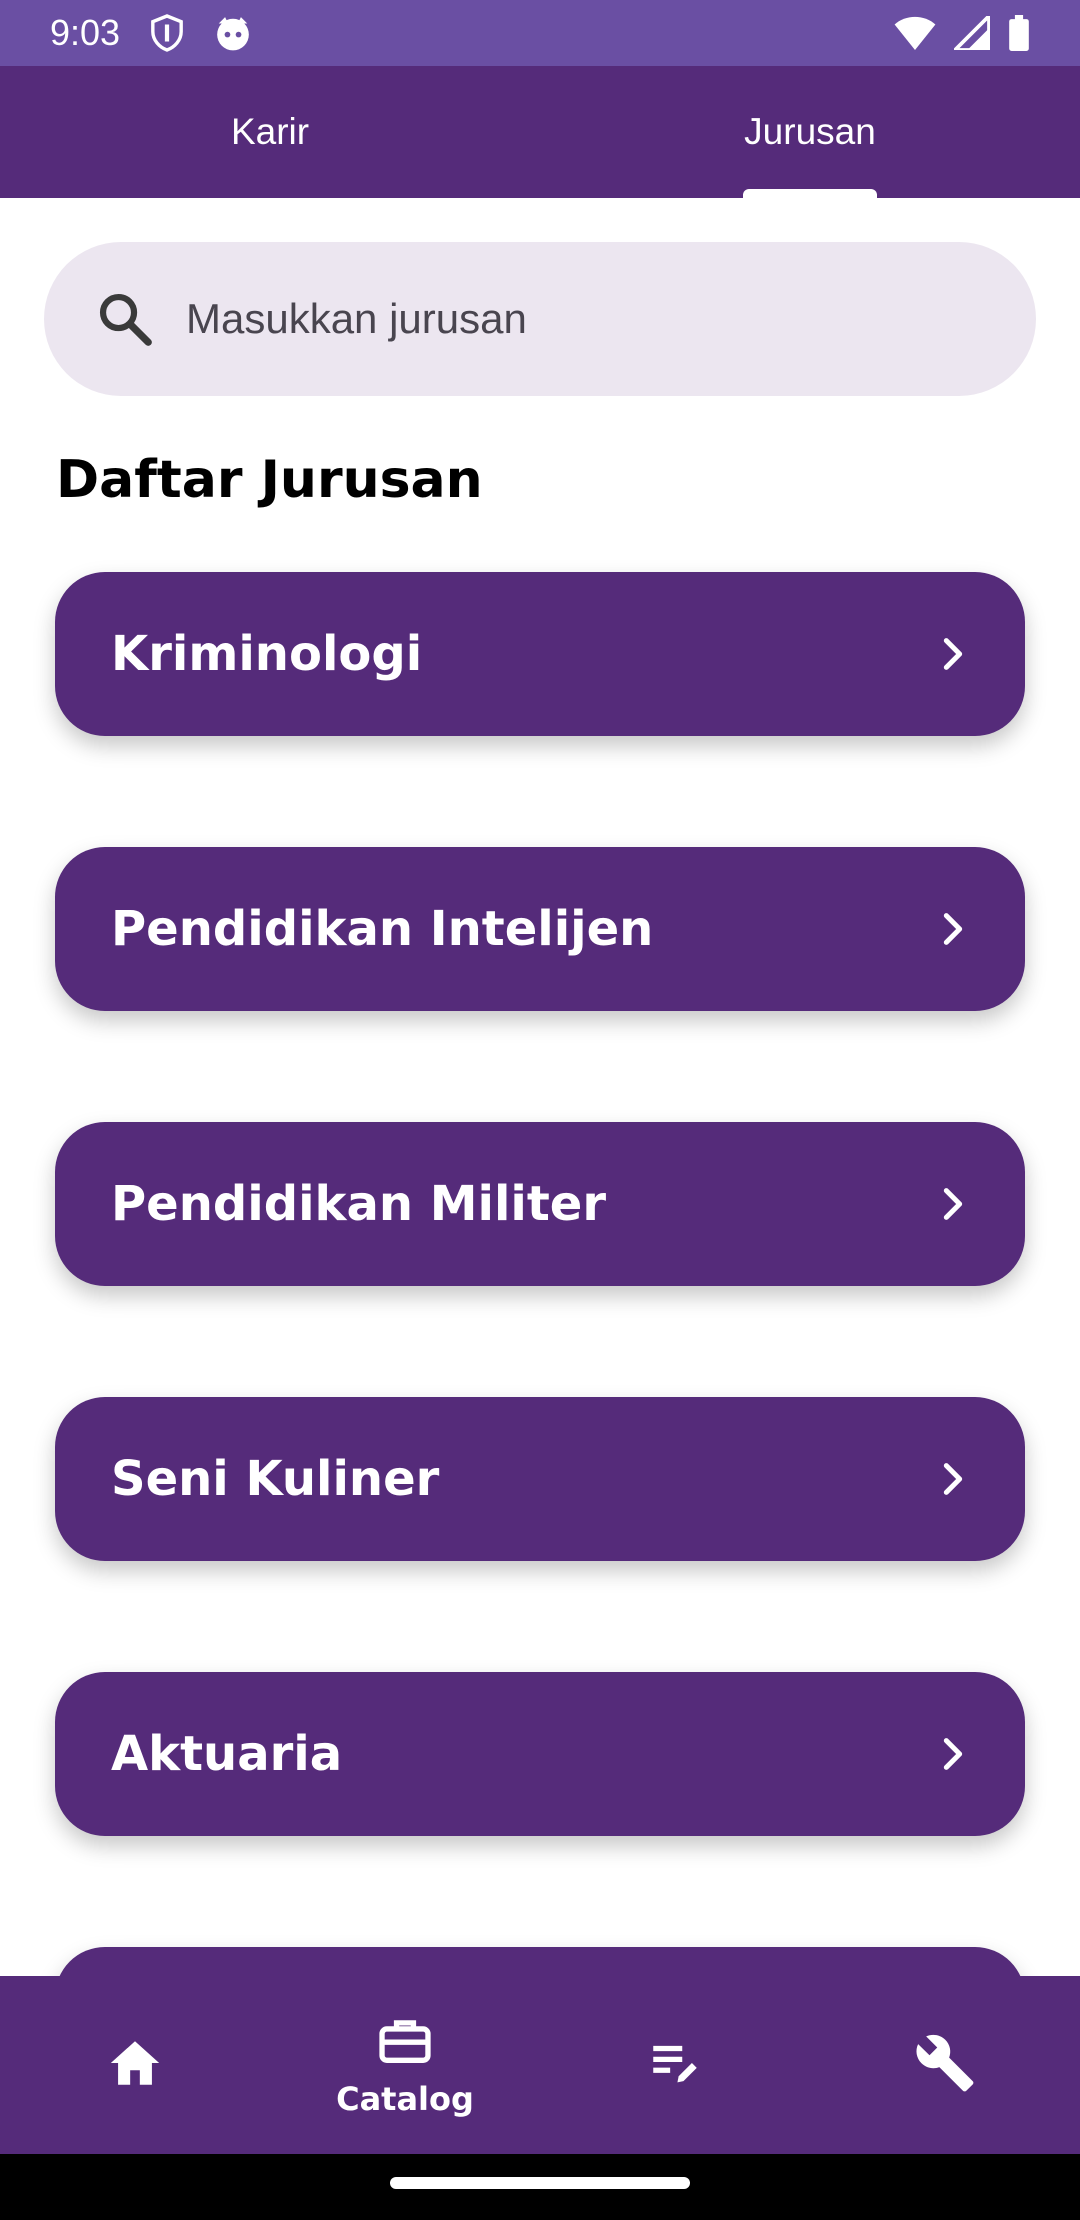 The height and width of the screenshot is (2220, 1080). I want to click on nav-catalog: Catalog, so click(405, 2065).